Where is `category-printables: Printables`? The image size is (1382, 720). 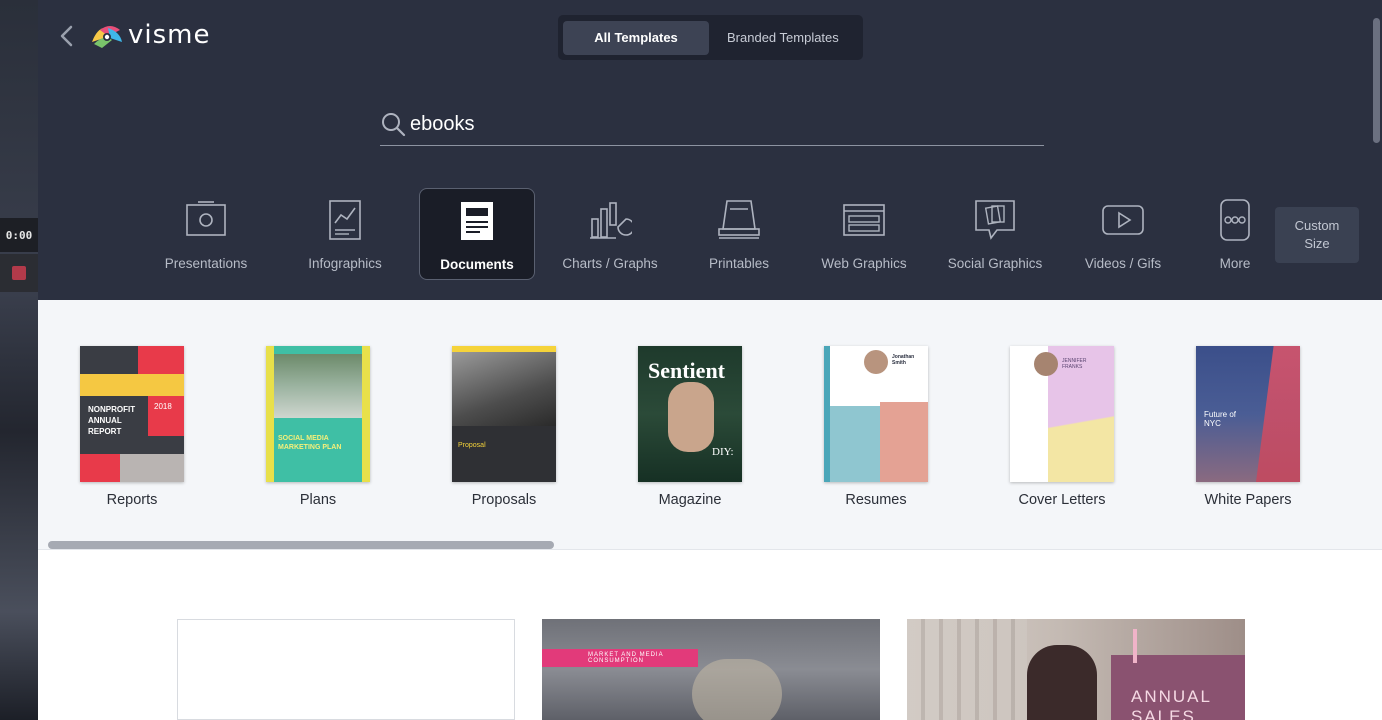 category-printables: Printables is located at coordinates (739, 234).